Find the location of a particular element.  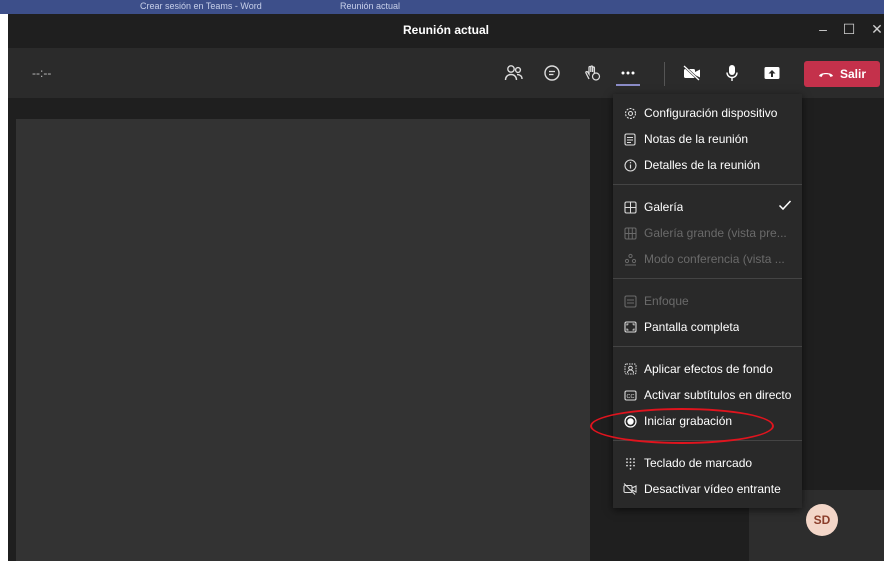

menu-item-start-recording: Iniciar grabación is located at coordinates (707, 421).